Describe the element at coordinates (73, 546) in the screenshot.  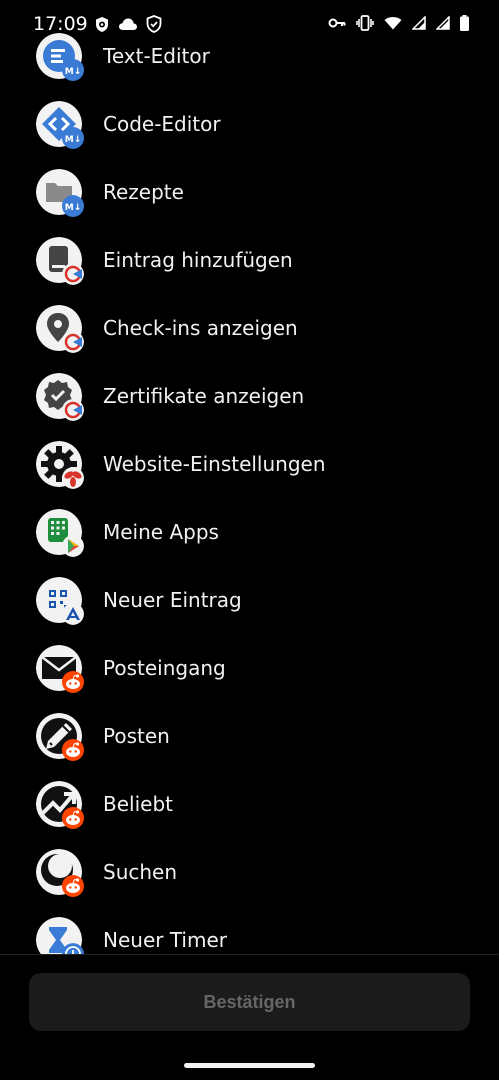
I see `play-store-badge-icon` at that location.